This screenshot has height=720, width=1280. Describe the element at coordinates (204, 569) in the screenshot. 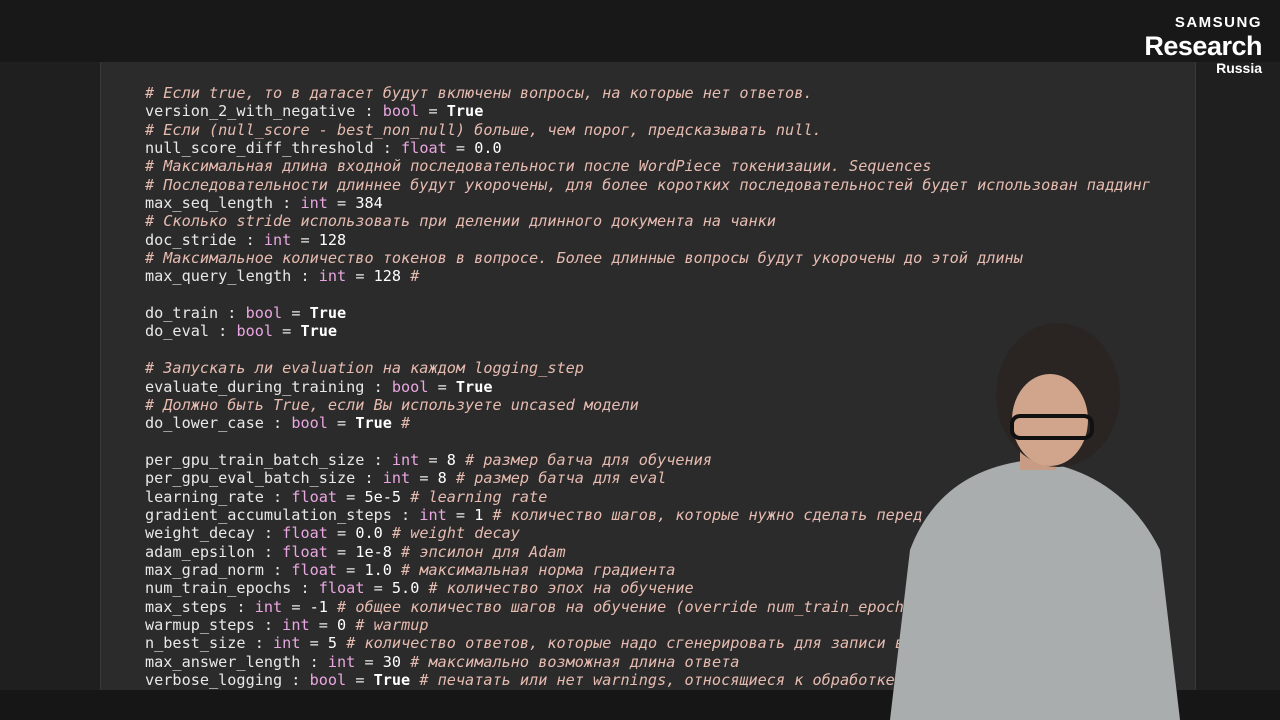

I see `code-token: max_grad_norm` at that location.